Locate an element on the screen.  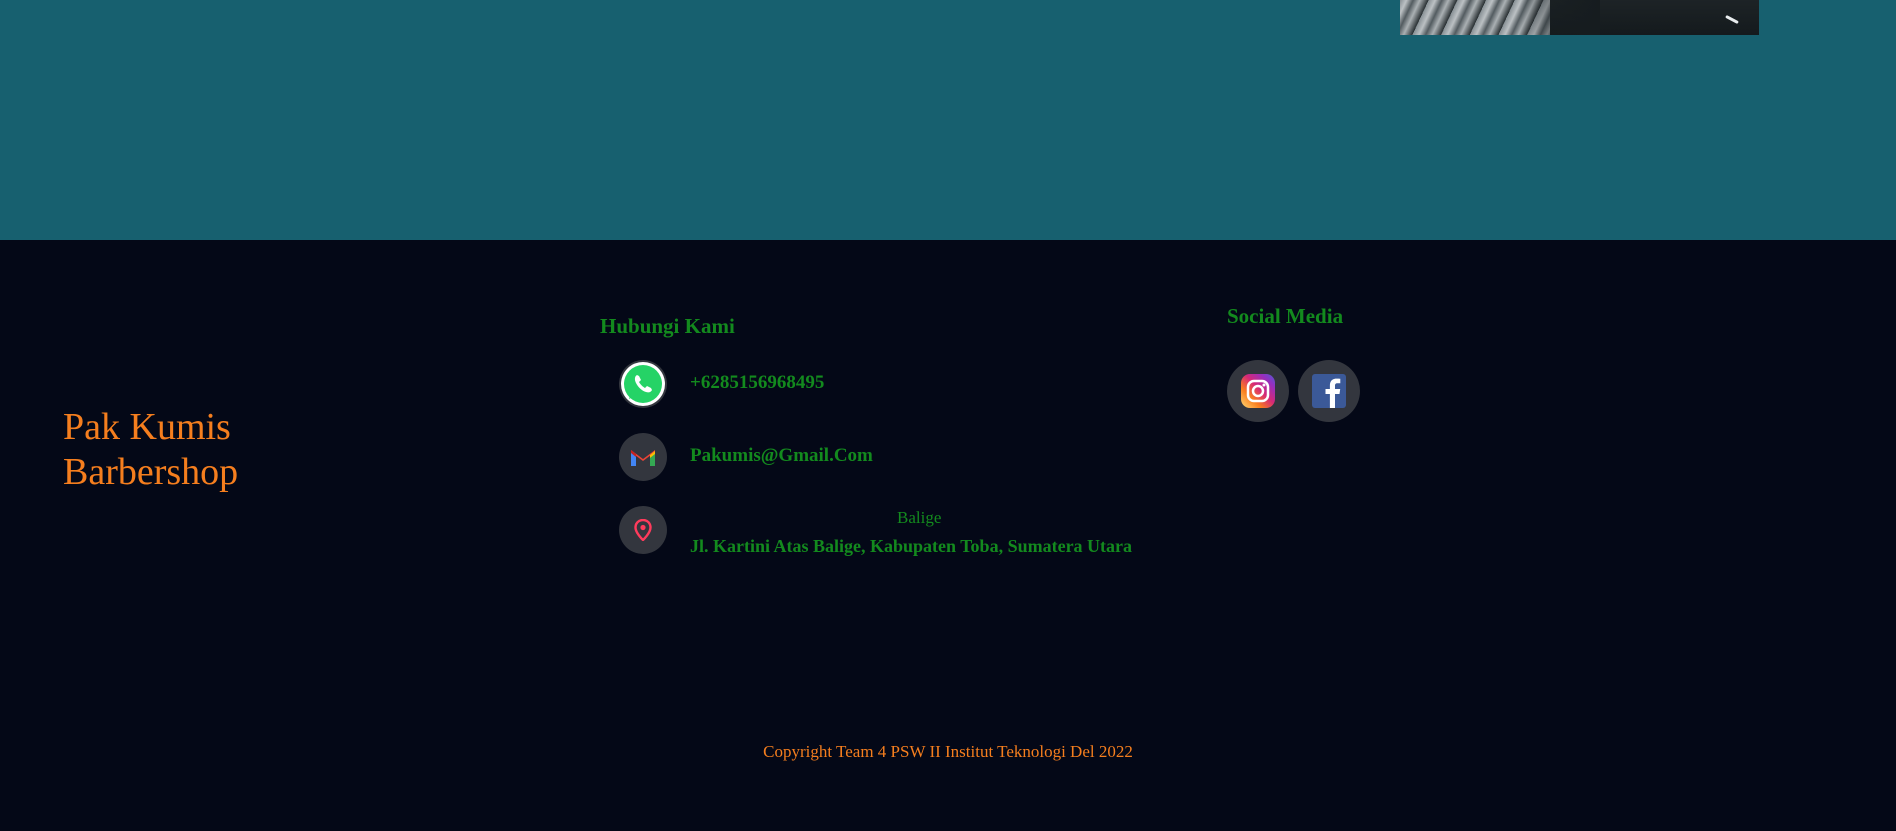
contact-phone-row: +6285156968495 is located at coordinates (899, 384).